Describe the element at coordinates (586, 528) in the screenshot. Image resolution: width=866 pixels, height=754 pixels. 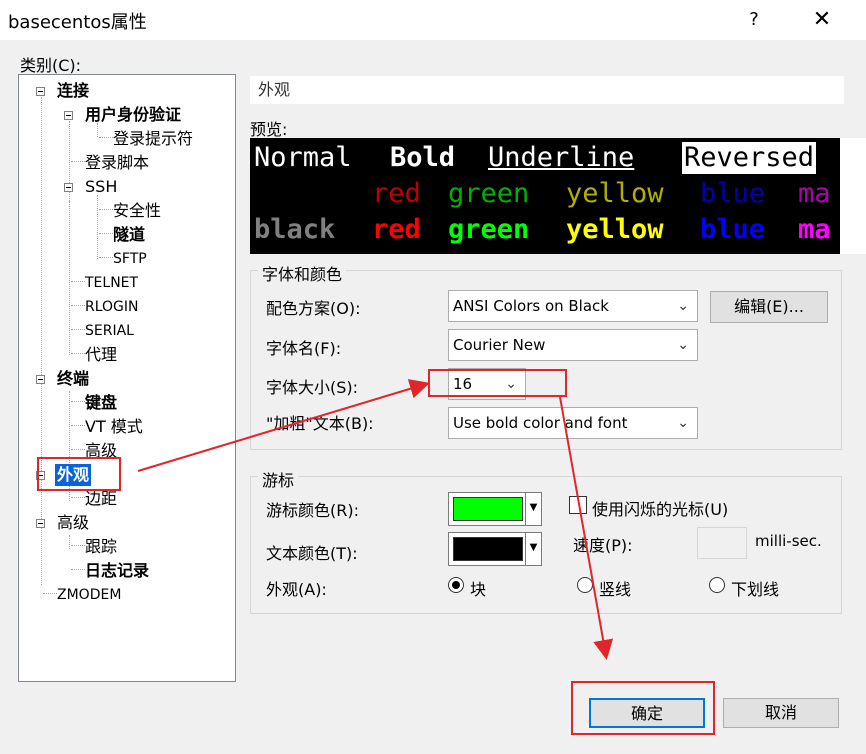
I see `arrow-to-ok` at that location.